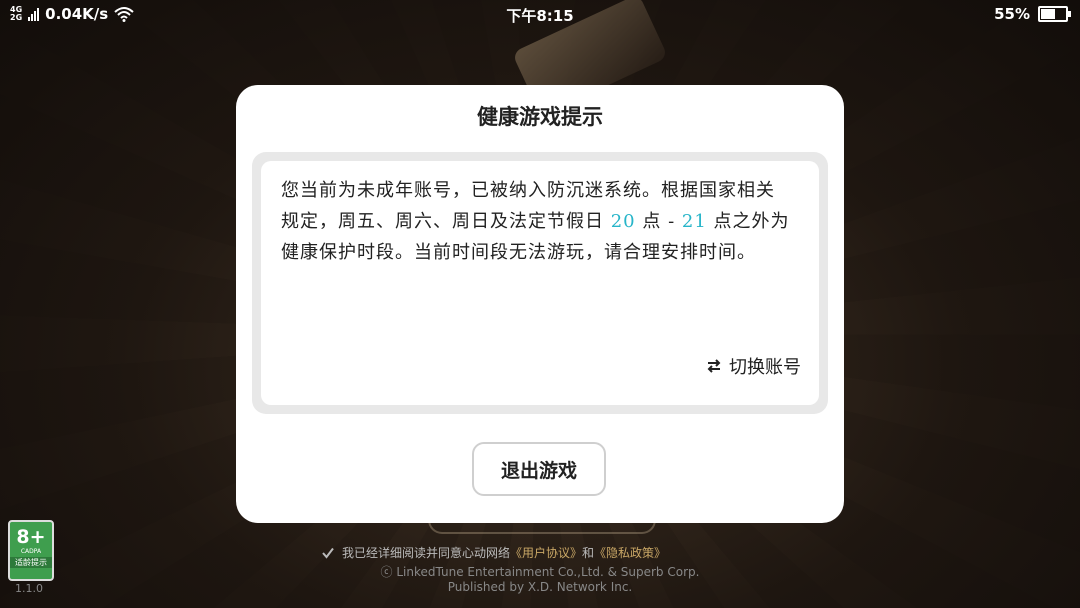  What do you see at coordinates (540, 587) in the screenshot?
I see `copyright-line-2: Published by X.D. Network Inc.` at bounding box center [540, 587].